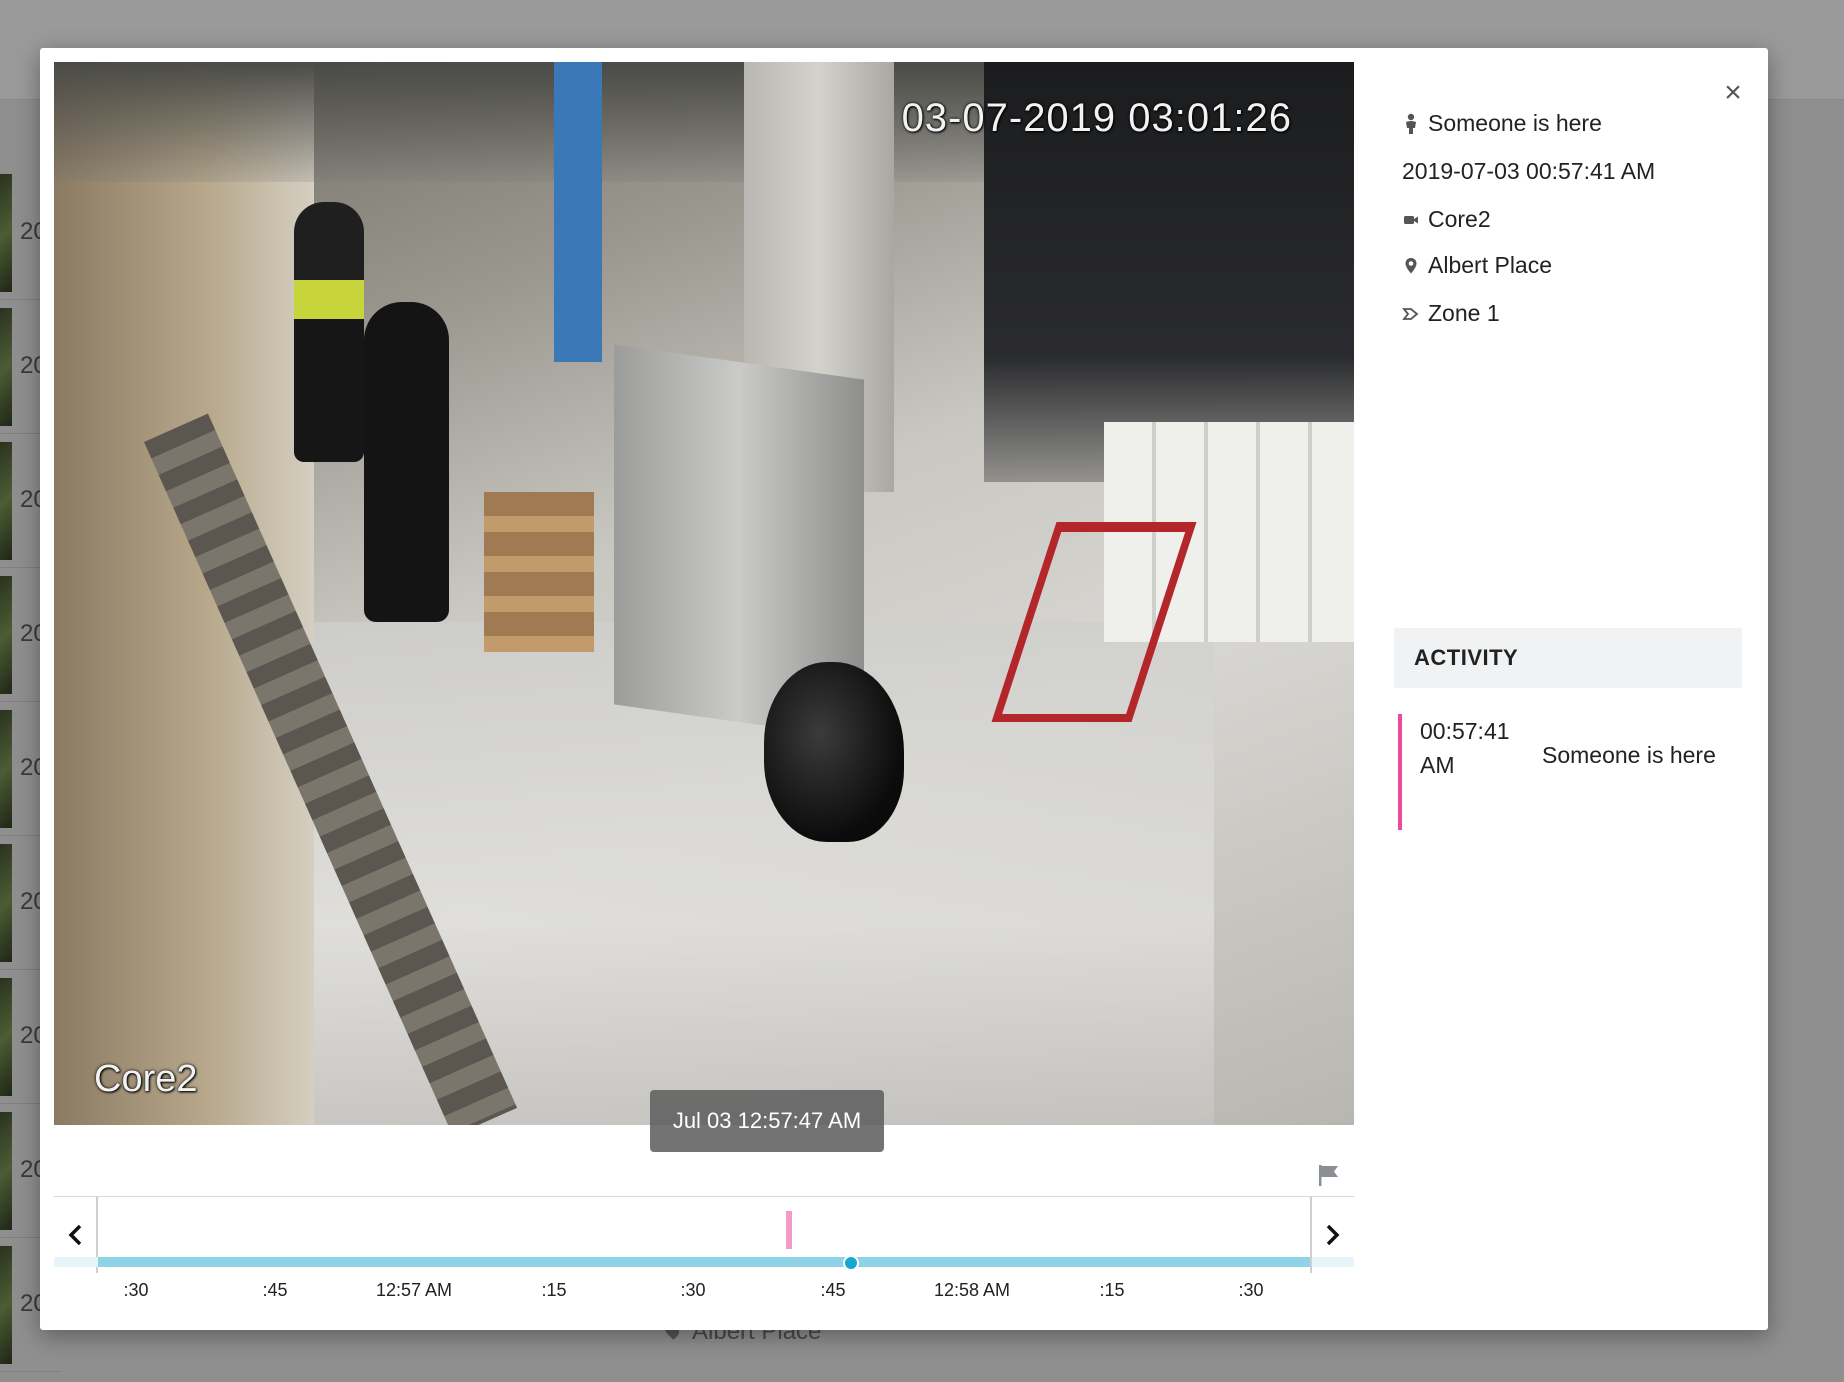  I want to click on video-trash-bag, so click(834, 752).